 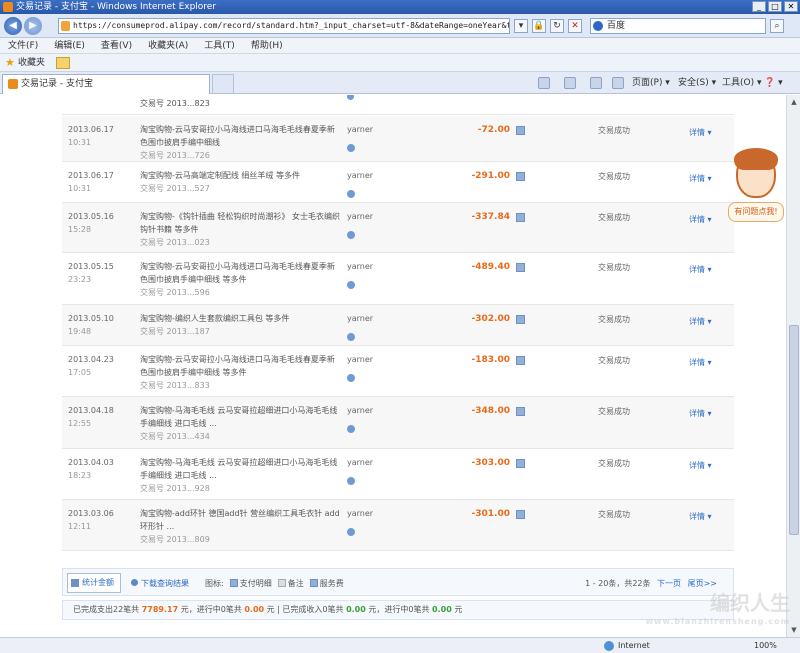 I want to click on menu-tools: 工具(T), so click(x=219, y=45).